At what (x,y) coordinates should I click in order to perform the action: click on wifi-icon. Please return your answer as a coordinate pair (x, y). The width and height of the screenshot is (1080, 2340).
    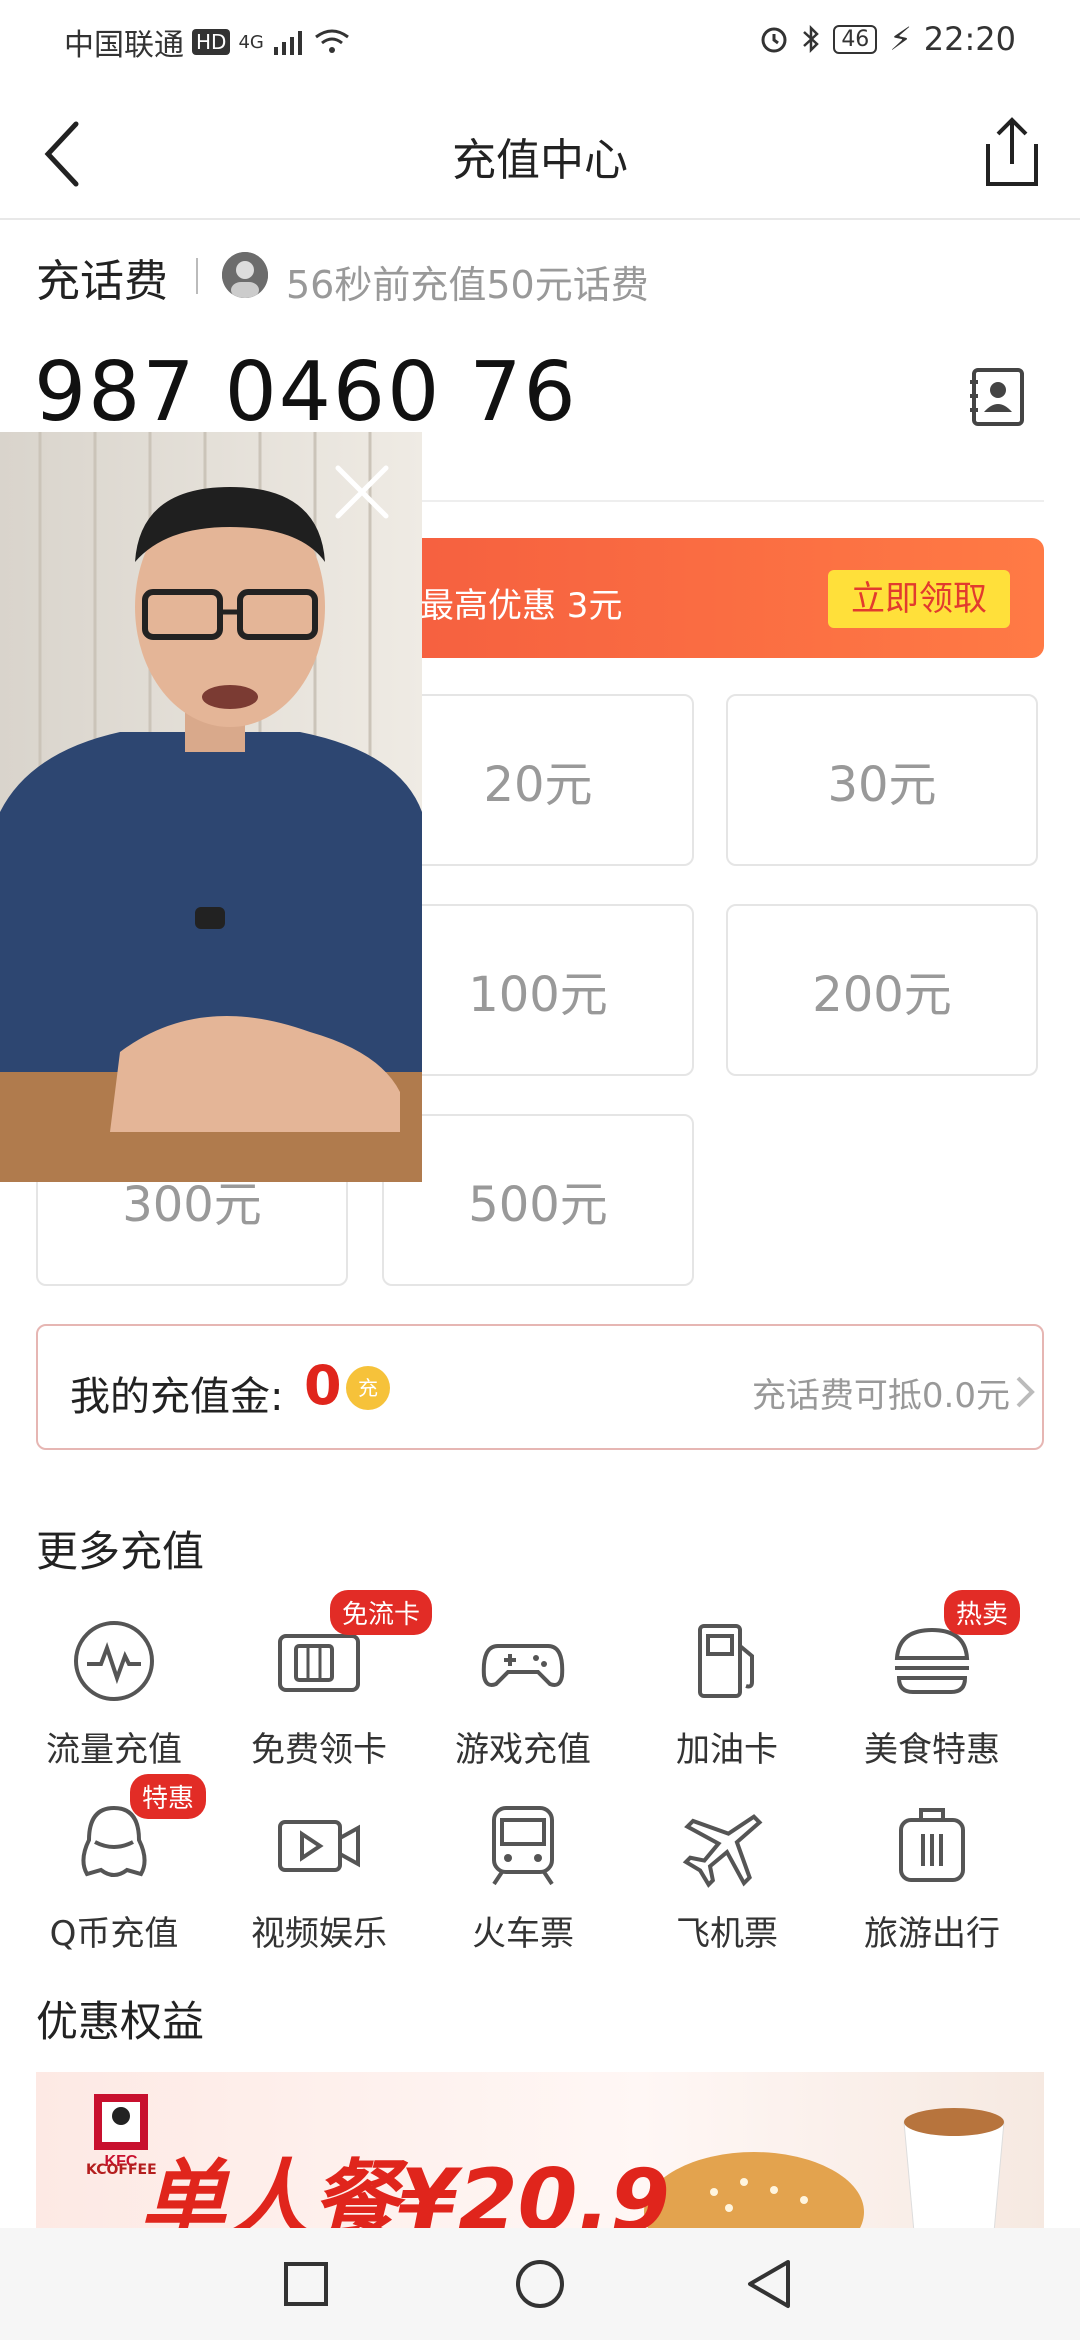
    Looking at the image, I should click on (331, 41).